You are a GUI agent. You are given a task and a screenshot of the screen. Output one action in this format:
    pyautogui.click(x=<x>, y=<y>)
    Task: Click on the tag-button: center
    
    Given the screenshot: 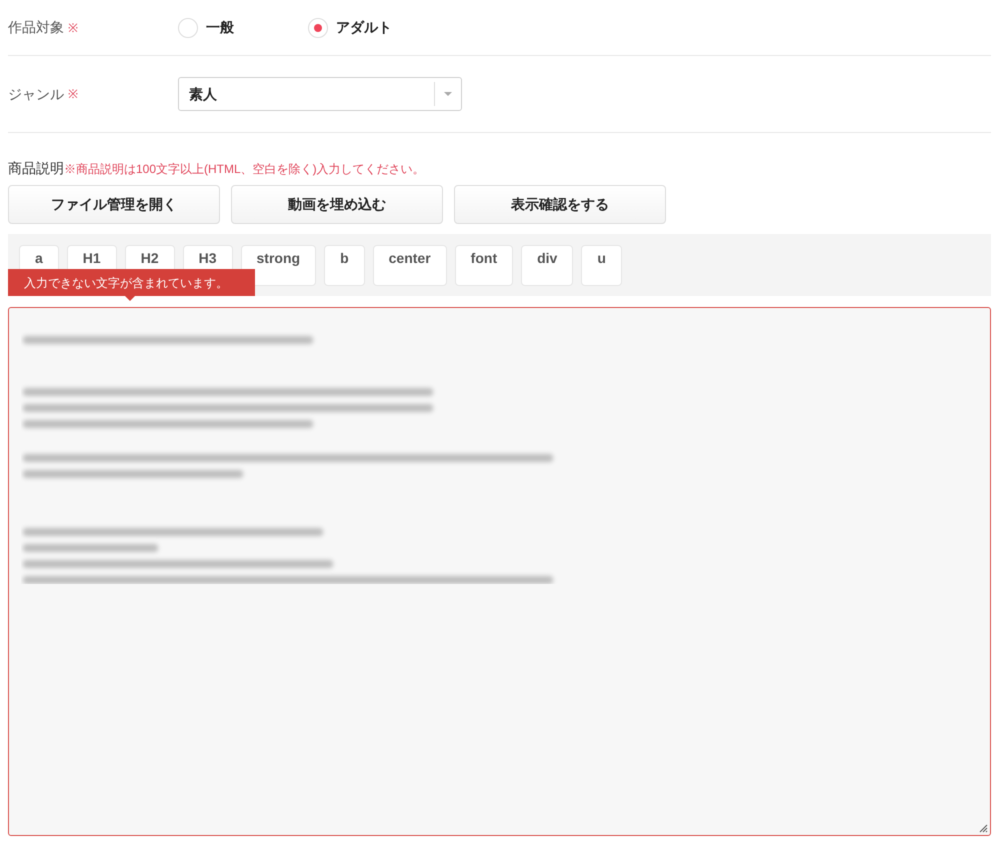 What is the action you would take?
    pyautogui.click(x=409, y=265)
    